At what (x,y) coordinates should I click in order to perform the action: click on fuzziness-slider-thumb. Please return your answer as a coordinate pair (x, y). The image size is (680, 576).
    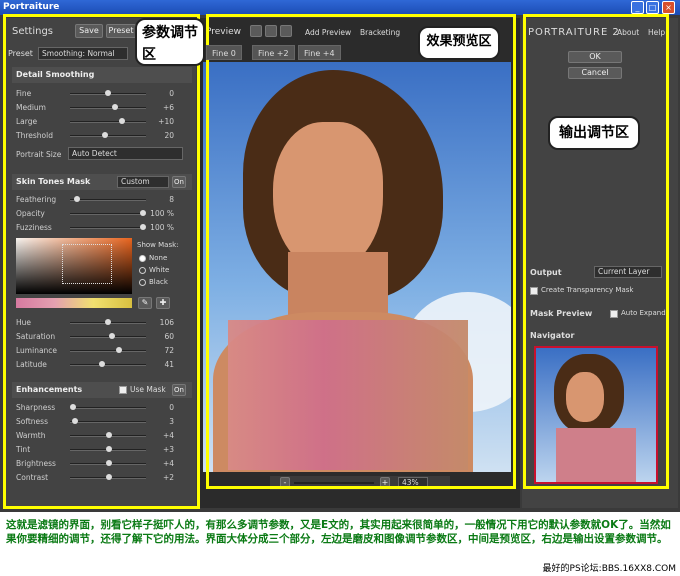
    Looking at the image, I should click on (143, 227).